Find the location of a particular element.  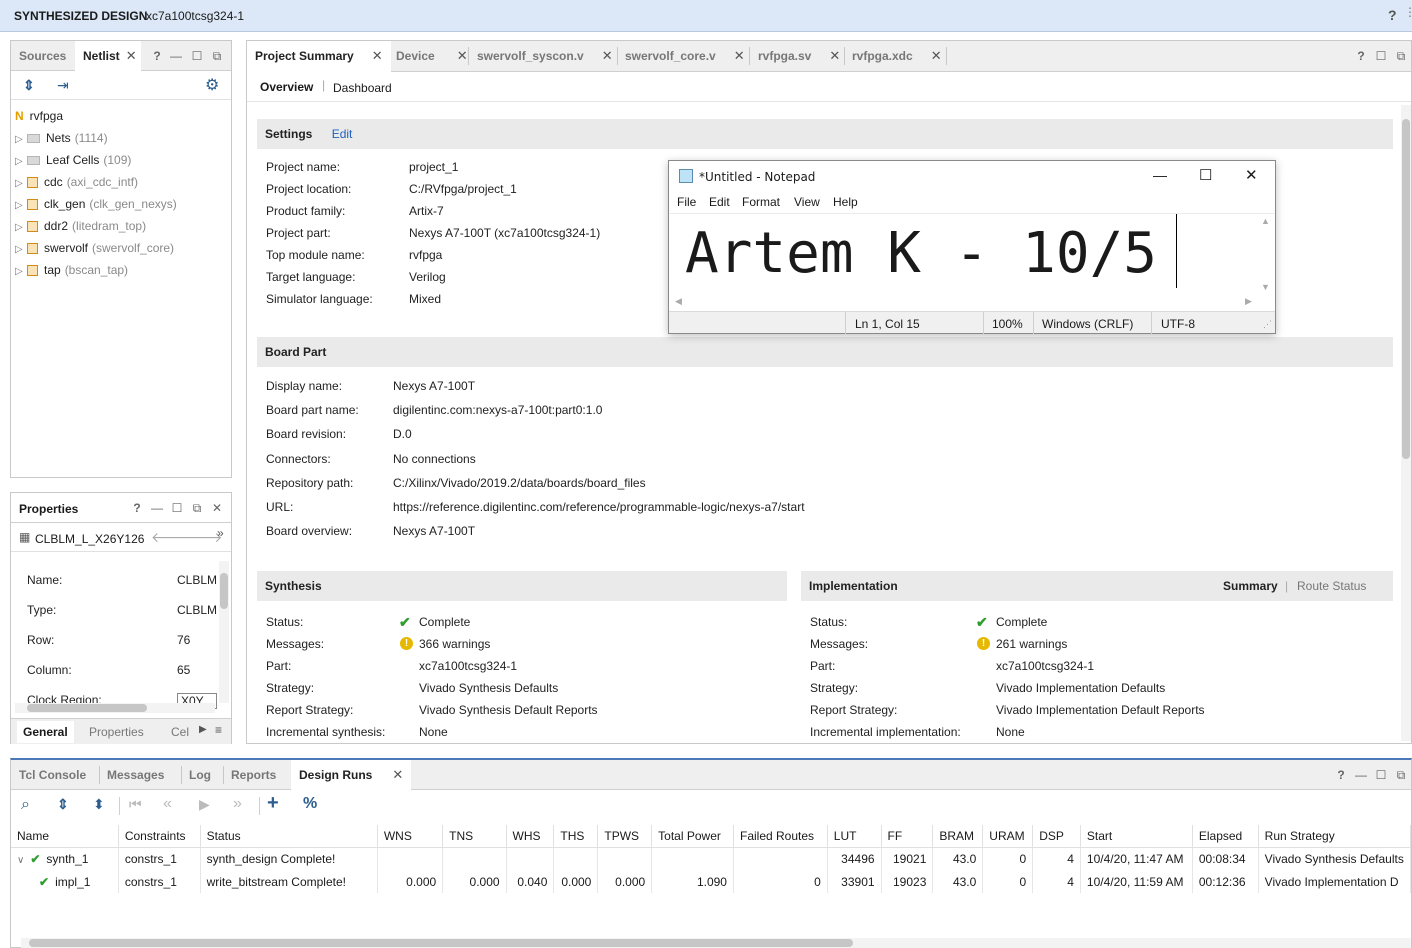

tab-netlist: Netlist ✕ is located at coordinates (108, 56).